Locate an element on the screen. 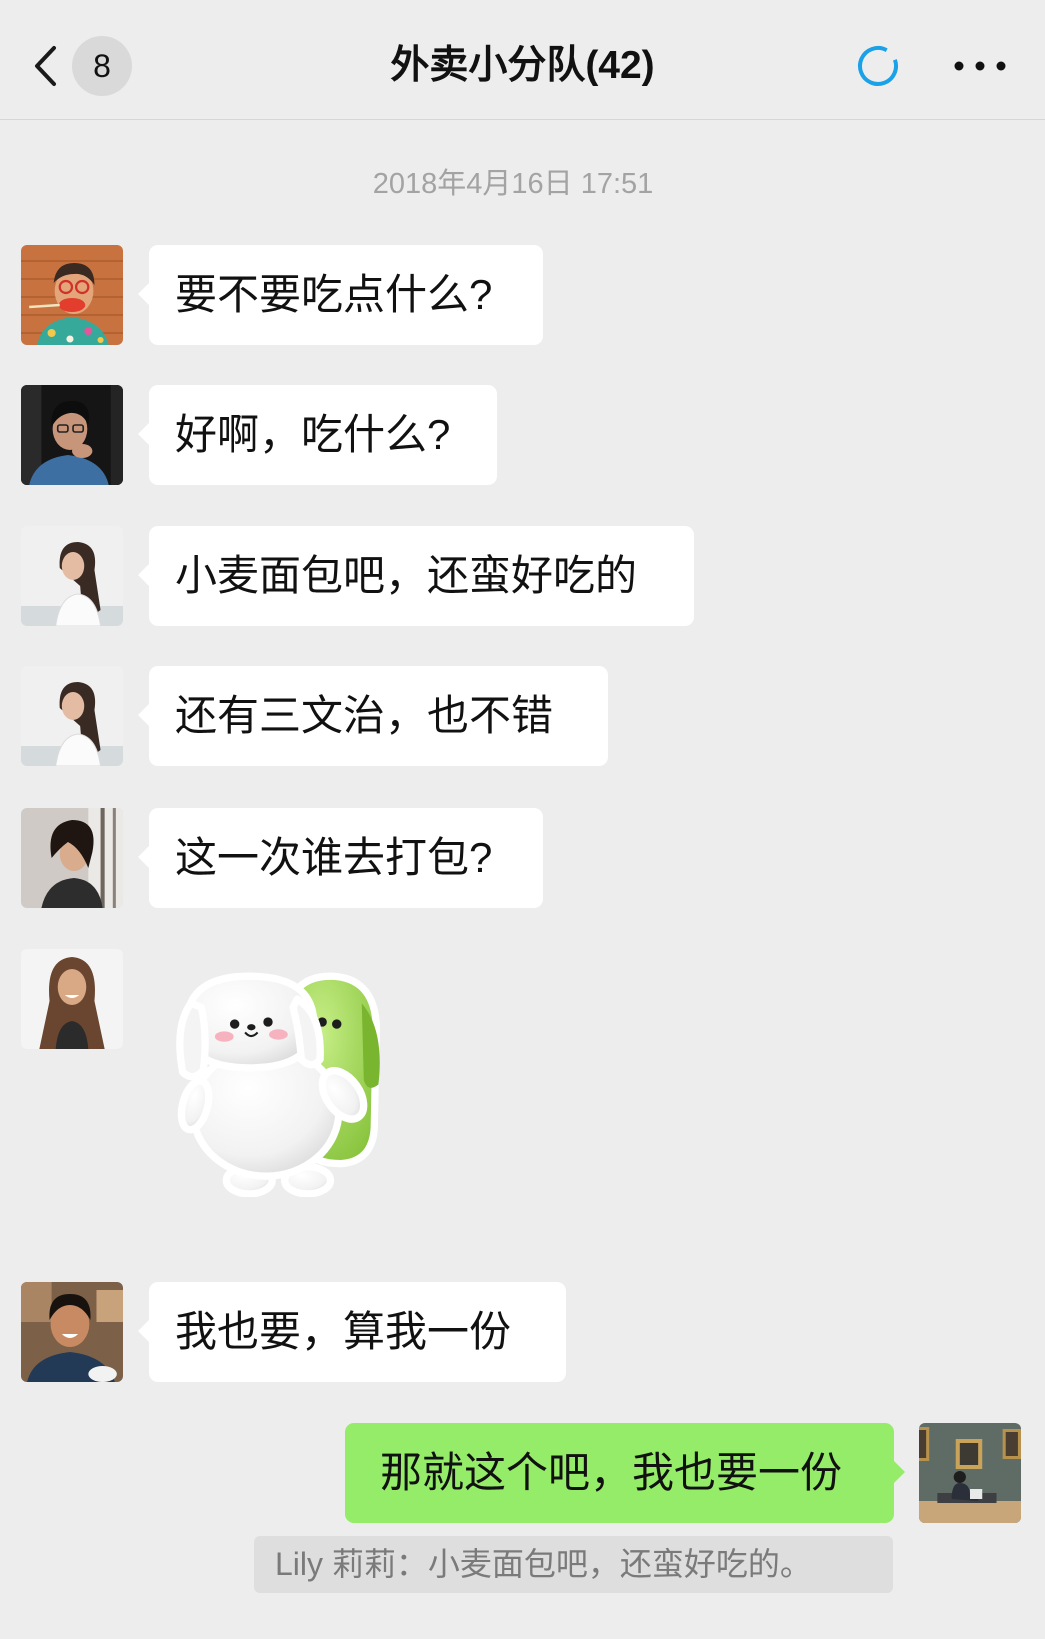 The width and height of the screenshot is (1045, 1639). message-row: 还有三文治，也不错 is located at coordinates (522, 716).